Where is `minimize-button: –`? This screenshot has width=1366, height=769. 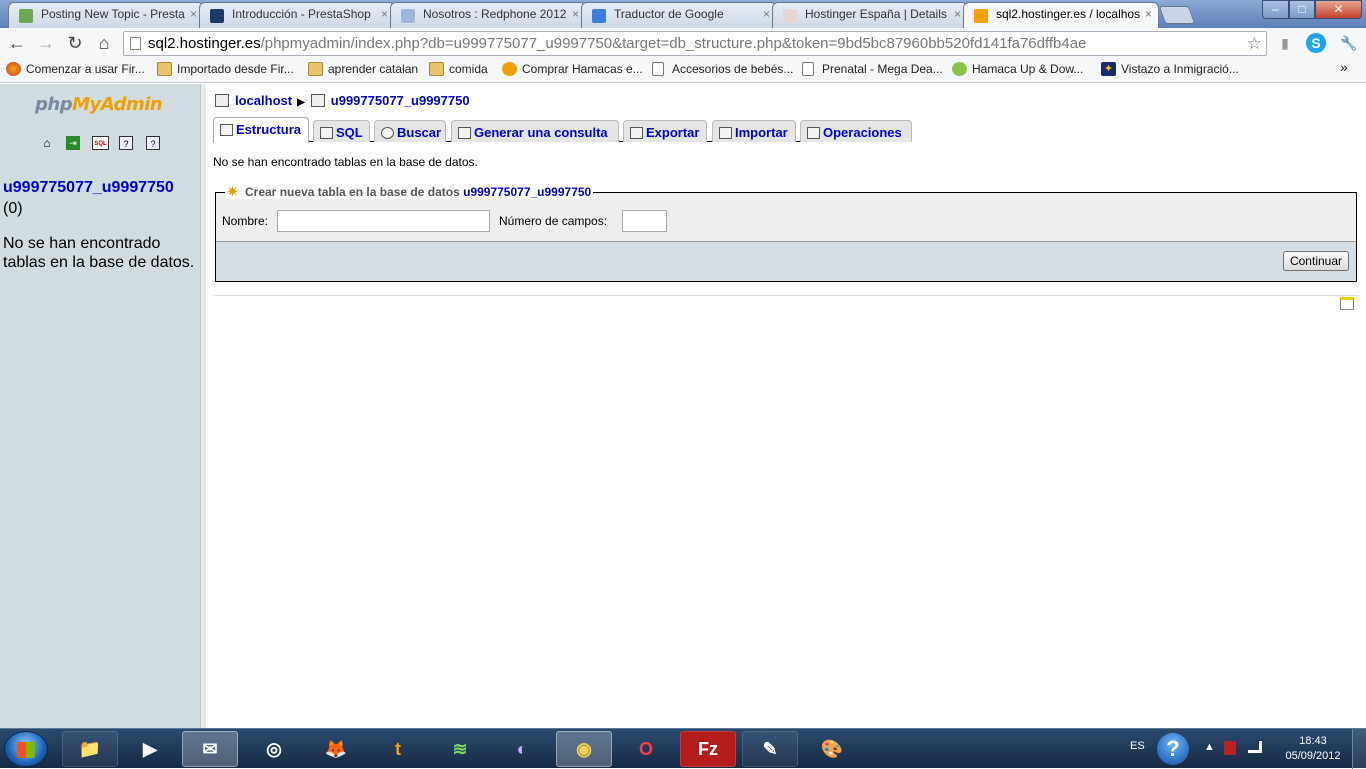 minimize-button: – is located at coordinates (1275, 9).